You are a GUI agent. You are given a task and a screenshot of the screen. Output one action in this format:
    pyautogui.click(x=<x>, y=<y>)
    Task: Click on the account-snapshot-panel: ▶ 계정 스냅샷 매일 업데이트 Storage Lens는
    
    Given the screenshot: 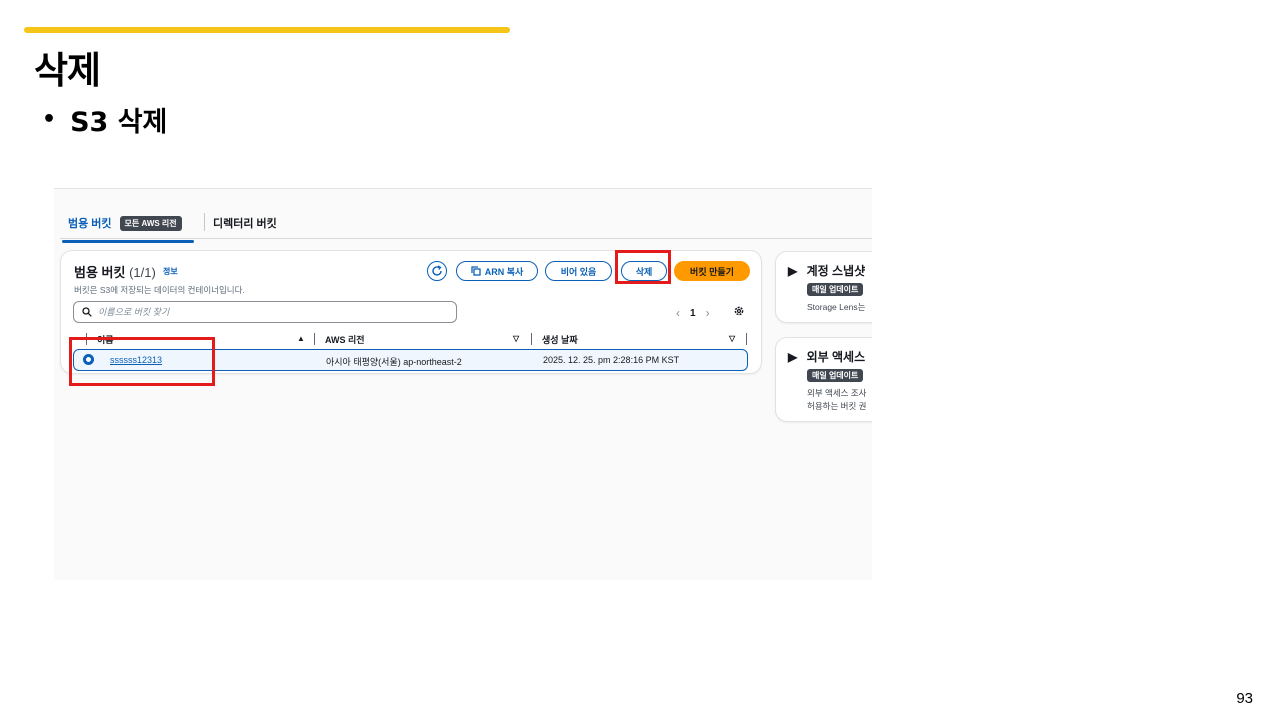 What is the action you would take?
    pyautogui.click(x=823, y=287)
    